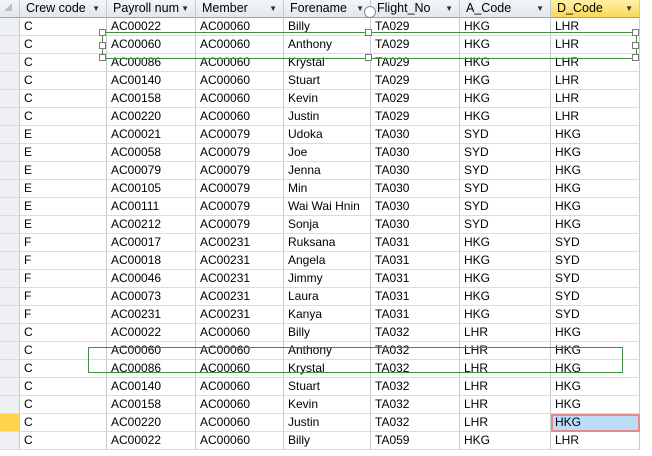 The height and width of the screenshot is (456, 652). What do you see at coordinates (327, 45) in the screenshot?
I see `cell-forename: Anthony` at bounding box center [327, 45].